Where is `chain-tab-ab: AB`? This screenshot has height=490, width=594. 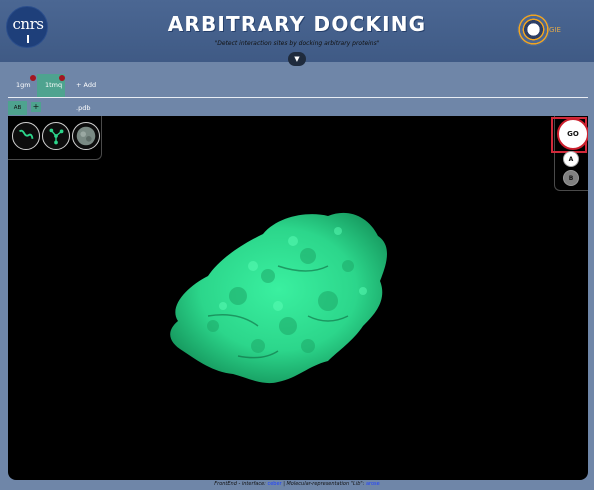
chain-tab-ab: AB is located at coordinates (17, 108).